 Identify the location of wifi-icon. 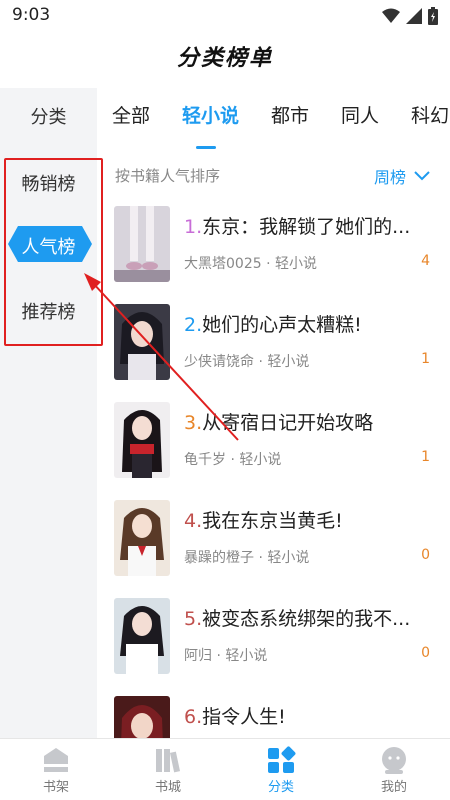
(391, 15).